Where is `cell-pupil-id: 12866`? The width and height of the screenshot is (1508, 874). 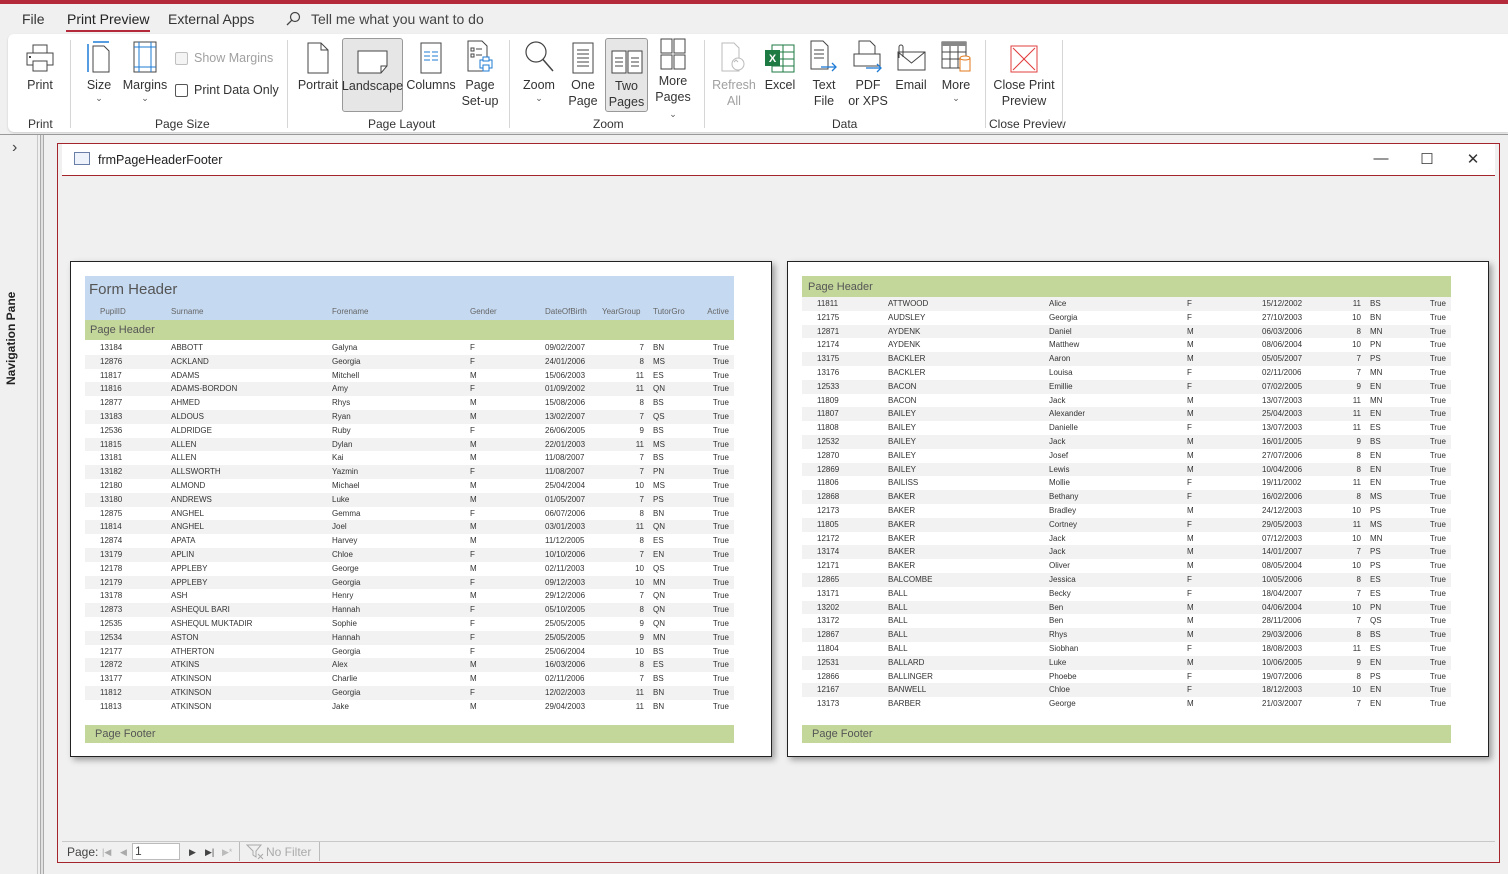
cell-pupil-id: 12866 is located at coordinates (828, 676).